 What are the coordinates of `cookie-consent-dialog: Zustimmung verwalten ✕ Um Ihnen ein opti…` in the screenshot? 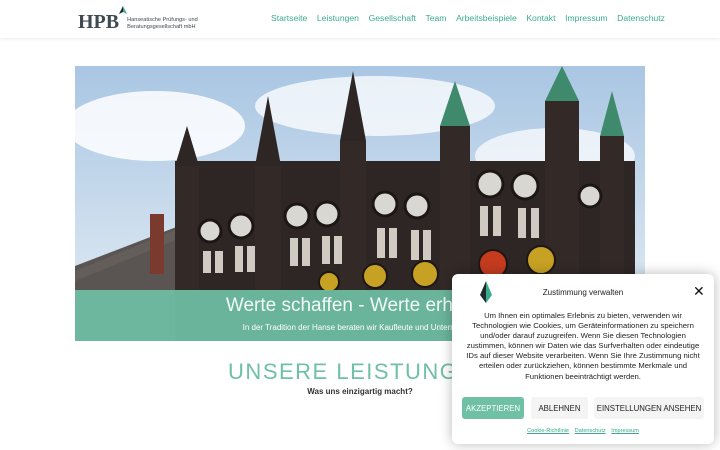 It's located at (583, 359).